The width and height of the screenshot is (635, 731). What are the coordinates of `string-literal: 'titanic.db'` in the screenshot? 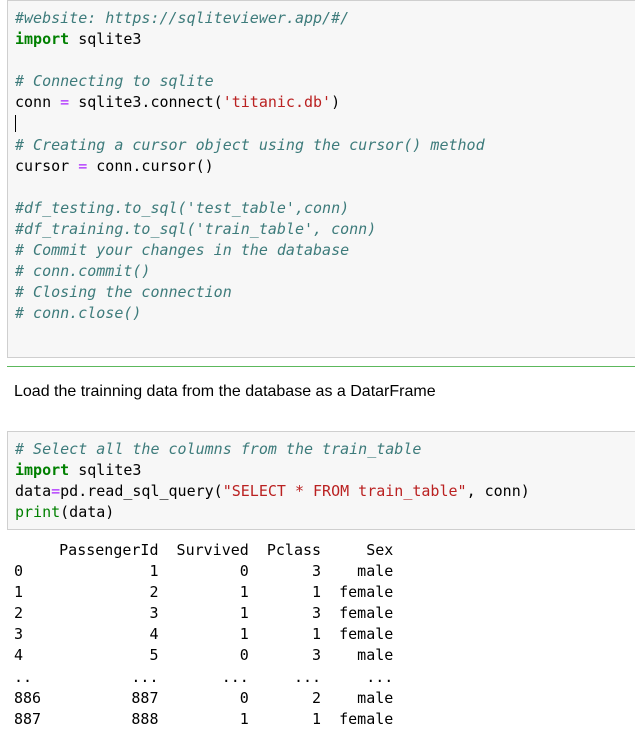 It's located at (277, 102).